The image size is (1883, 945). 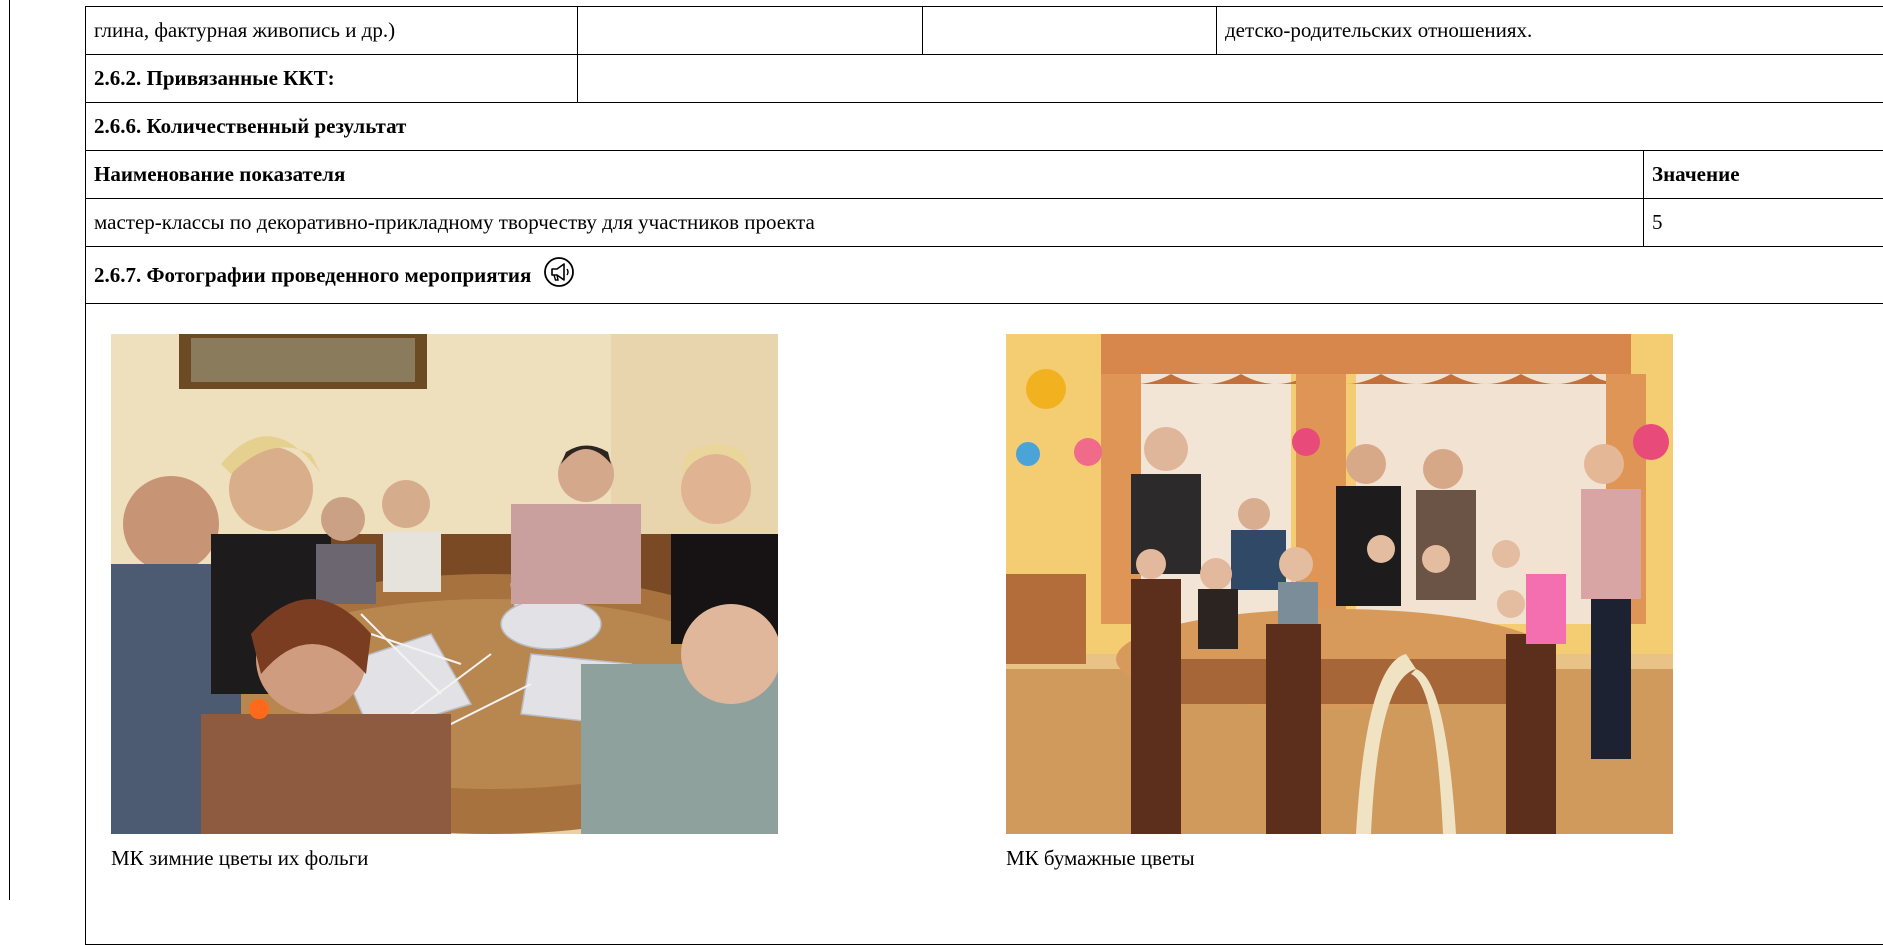 I want to click on indicator-value-header: Значение, so click(x=1763, y=175).